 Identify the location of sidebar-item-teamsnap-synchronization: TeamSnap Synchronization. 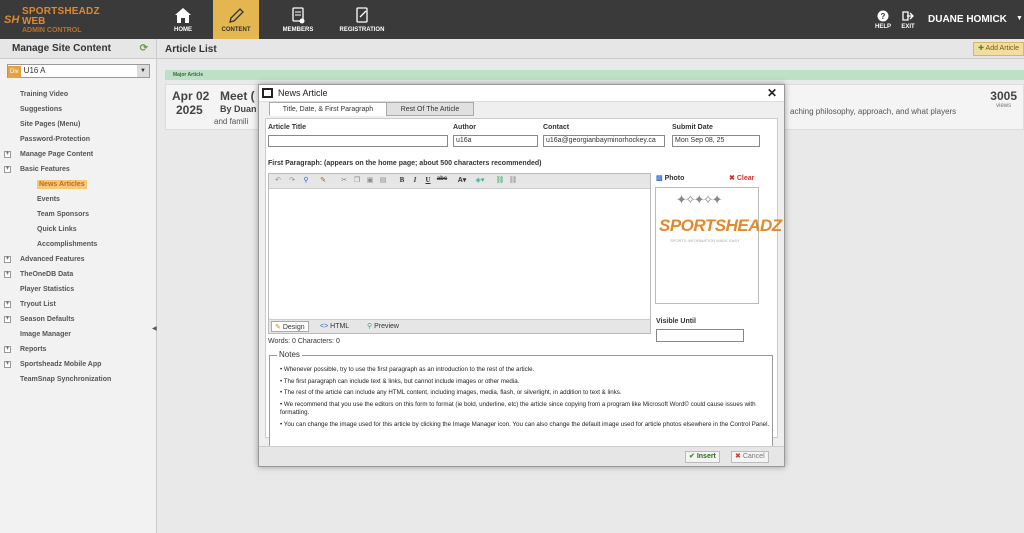
(79, 379).